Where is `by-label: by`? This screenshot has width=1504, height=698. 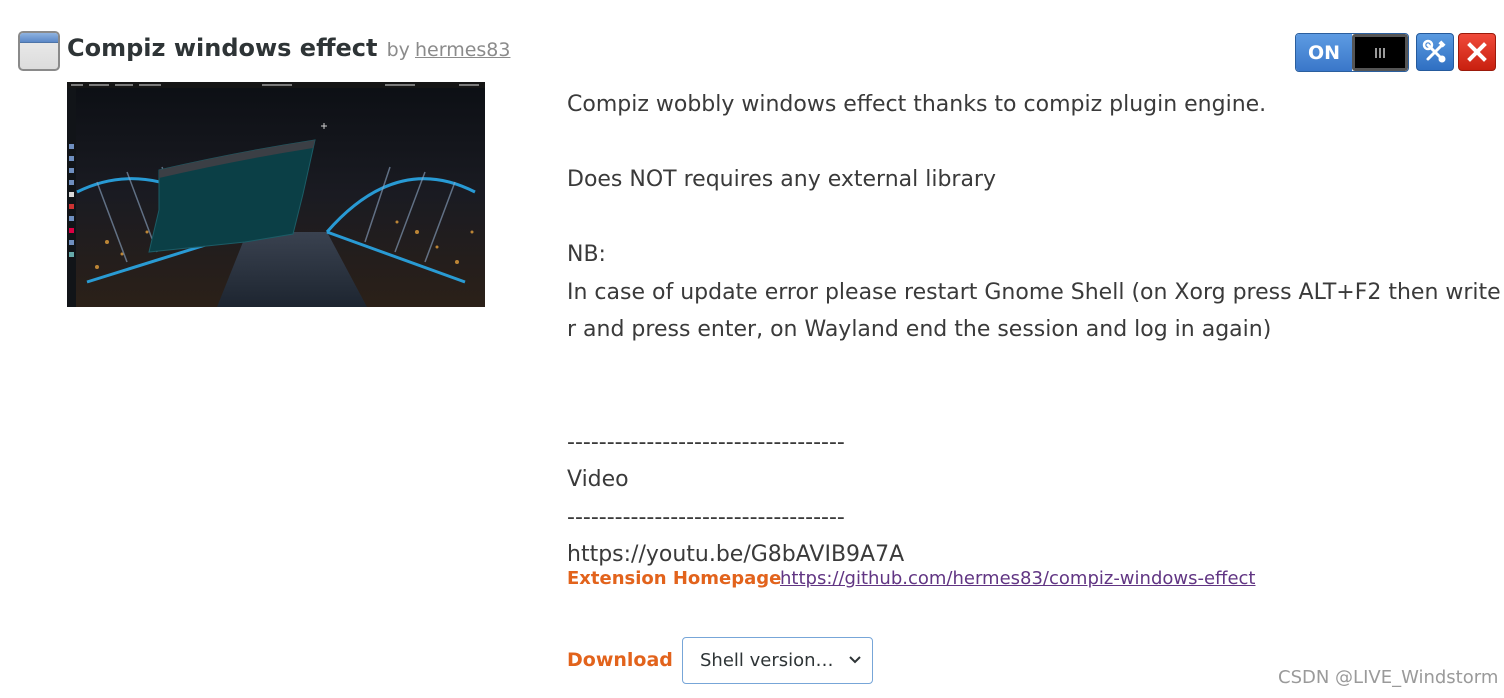 by-label: by is located at coordinates (398, 50).